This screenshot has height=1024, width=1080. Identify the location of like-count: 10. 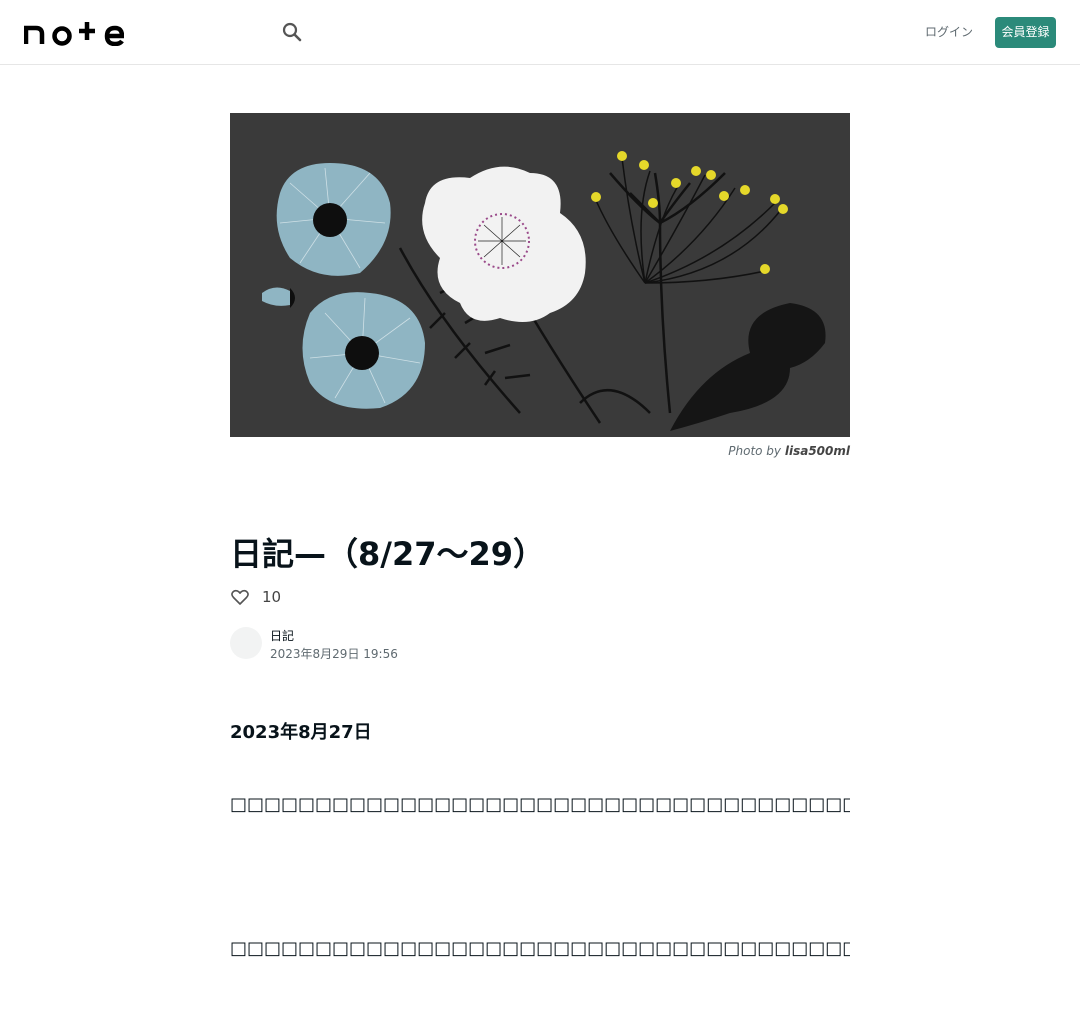
(272, 597).